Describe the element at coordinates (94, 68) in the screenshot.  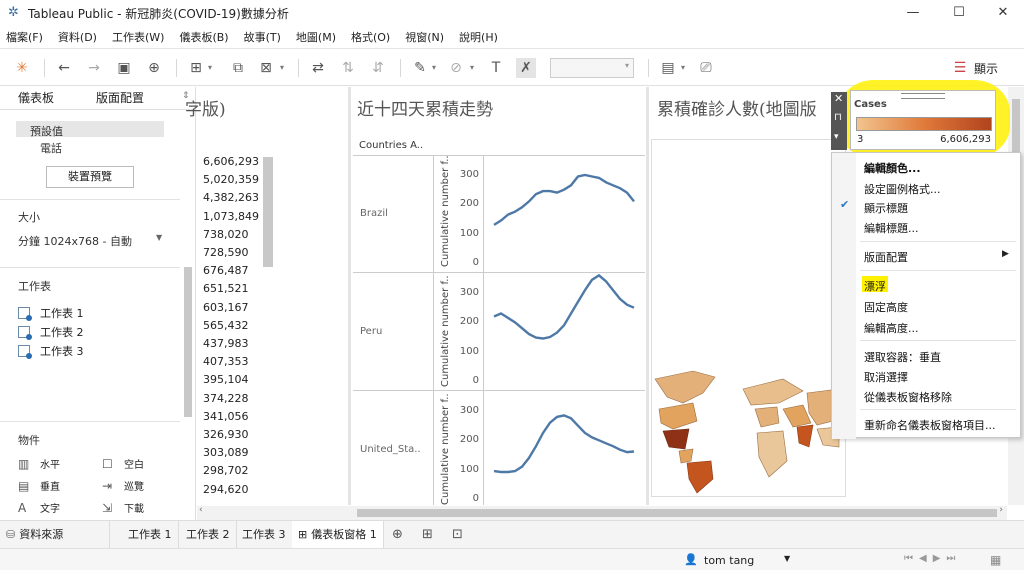
I see `redo-icon: →` at that location.